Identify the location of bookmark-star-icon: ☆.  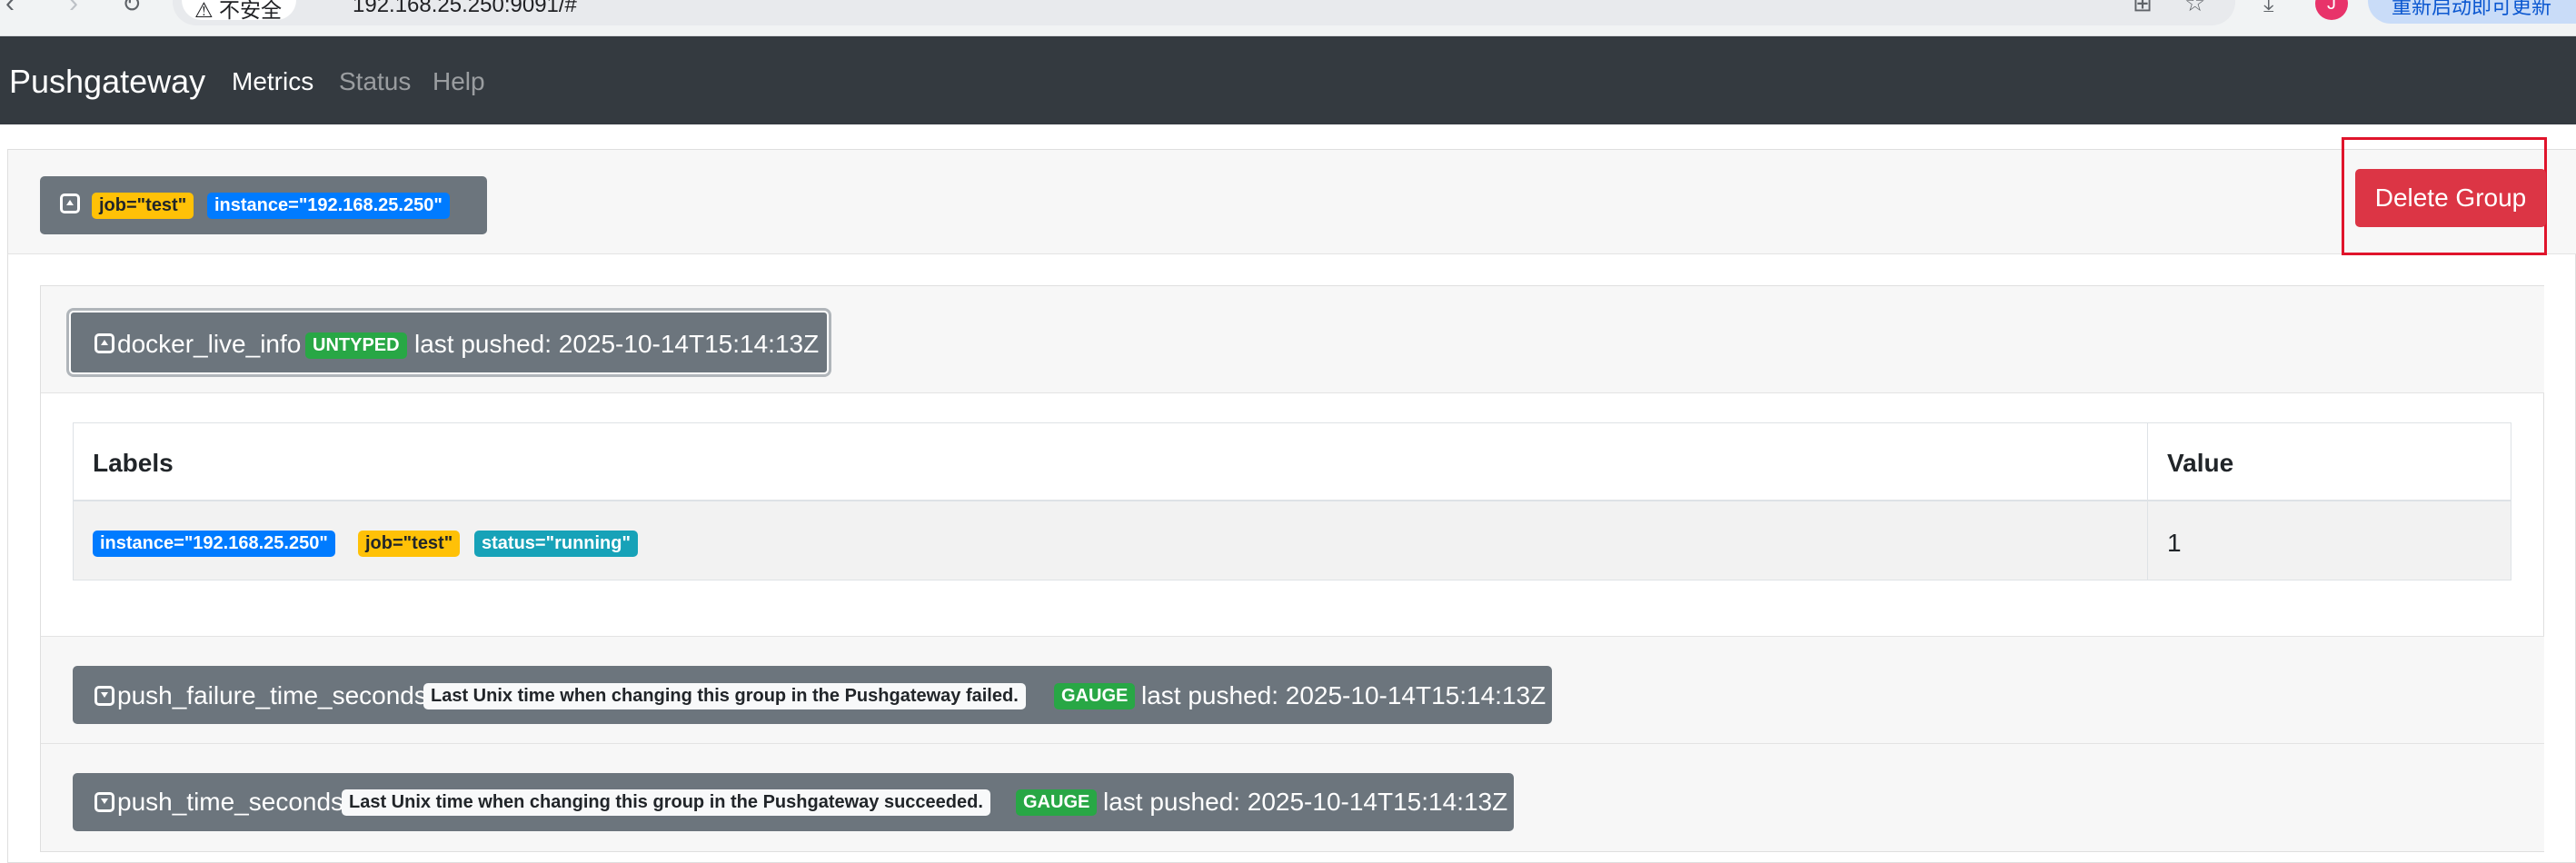
(2195, 7).